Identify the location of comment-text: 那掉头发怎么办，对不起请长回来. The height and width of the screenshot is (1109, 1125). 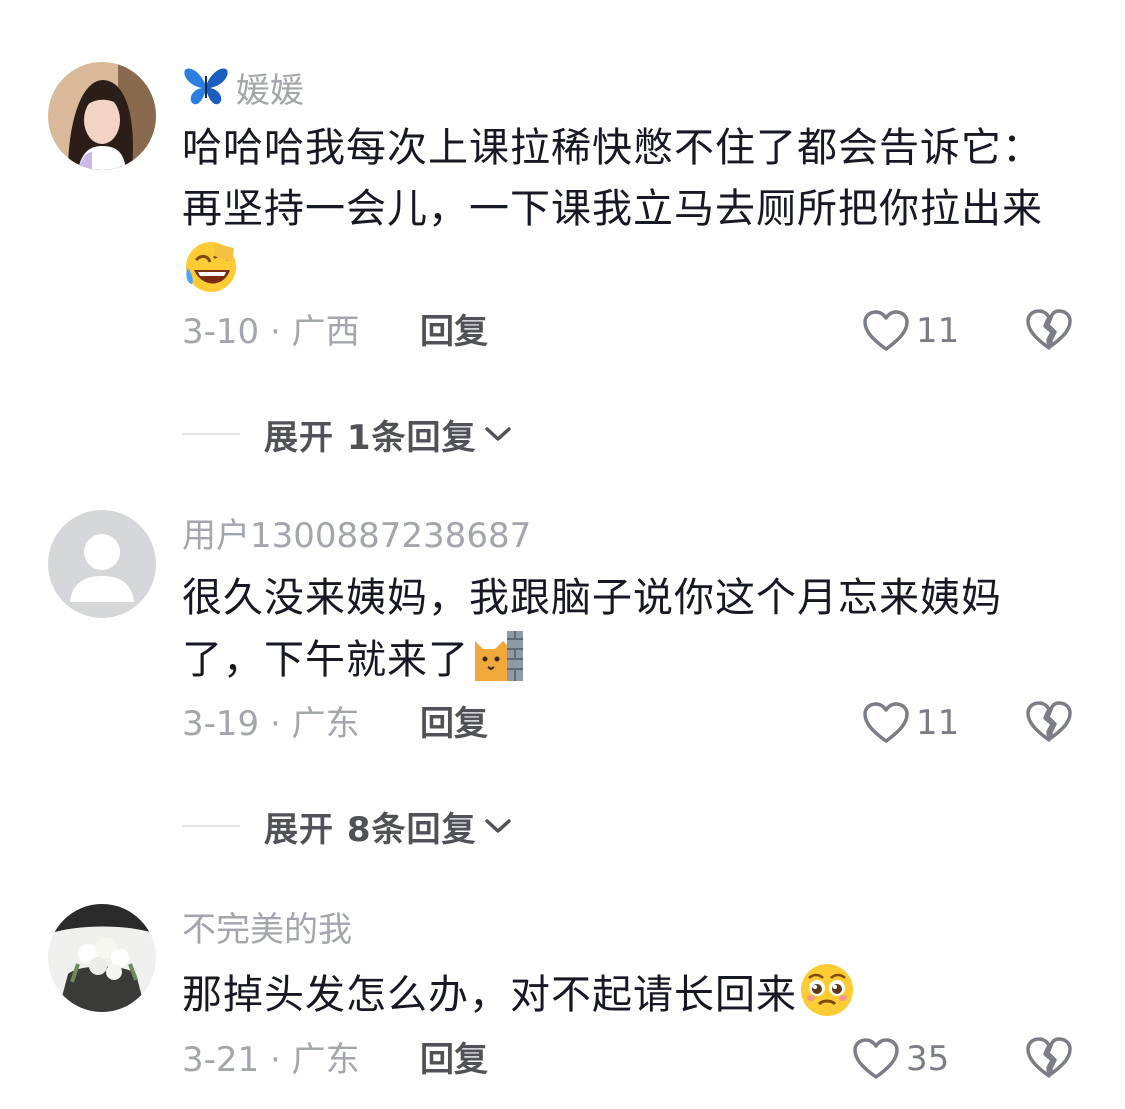
(622, 999).